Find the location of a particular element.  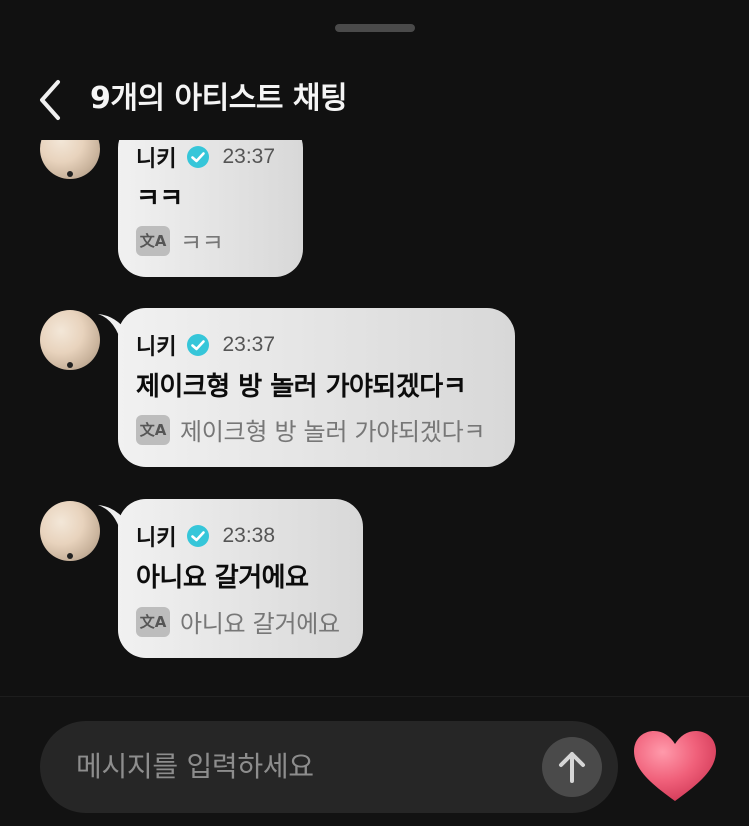

translation-text: ㅋㅋ is located at coordinates (202, 243).